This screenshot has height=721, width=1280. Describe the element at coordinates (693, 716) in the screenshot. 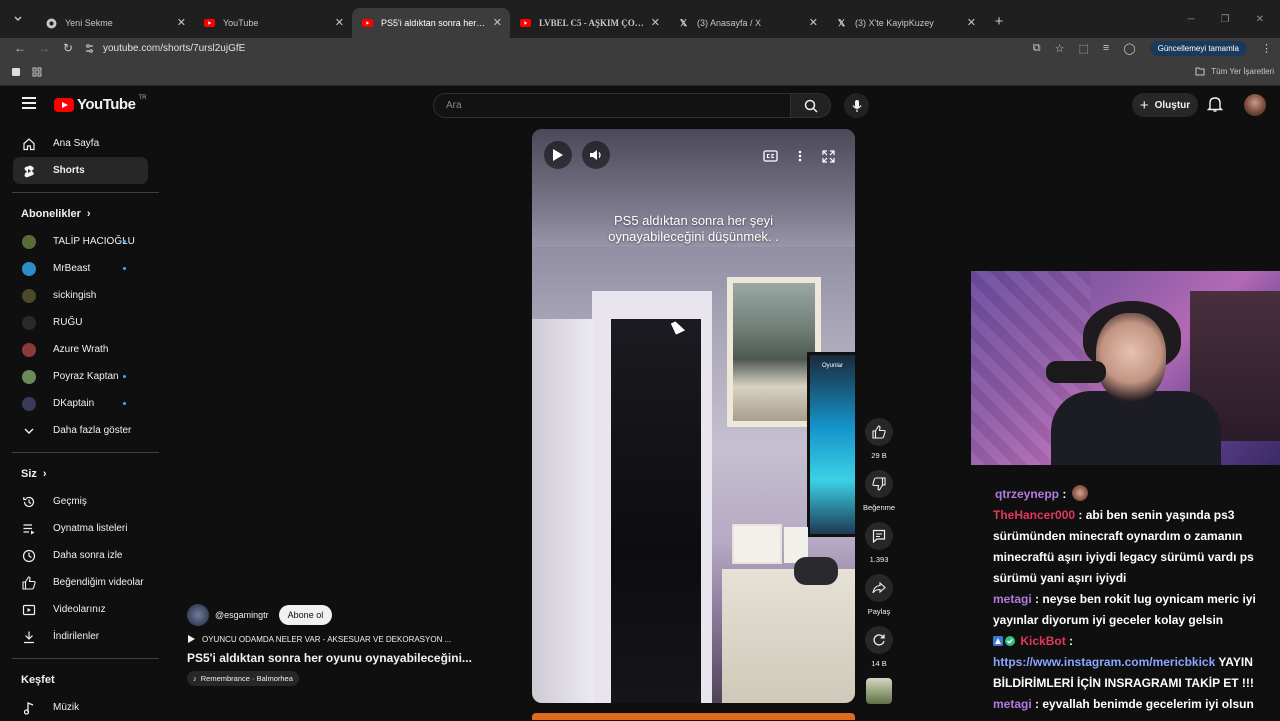

I see `next-short-preview` at that location.